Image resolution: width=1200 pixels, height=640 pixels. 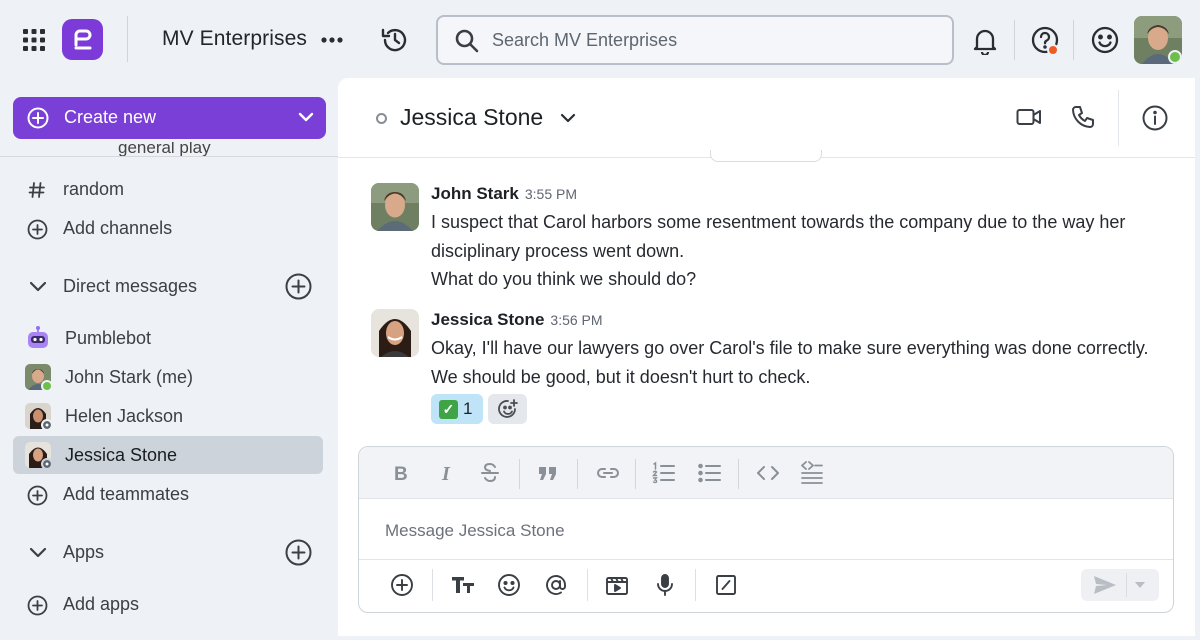 I want to click on sidebar-item-jessica-stone: Jessica Stone, so click(x=168, y=455).